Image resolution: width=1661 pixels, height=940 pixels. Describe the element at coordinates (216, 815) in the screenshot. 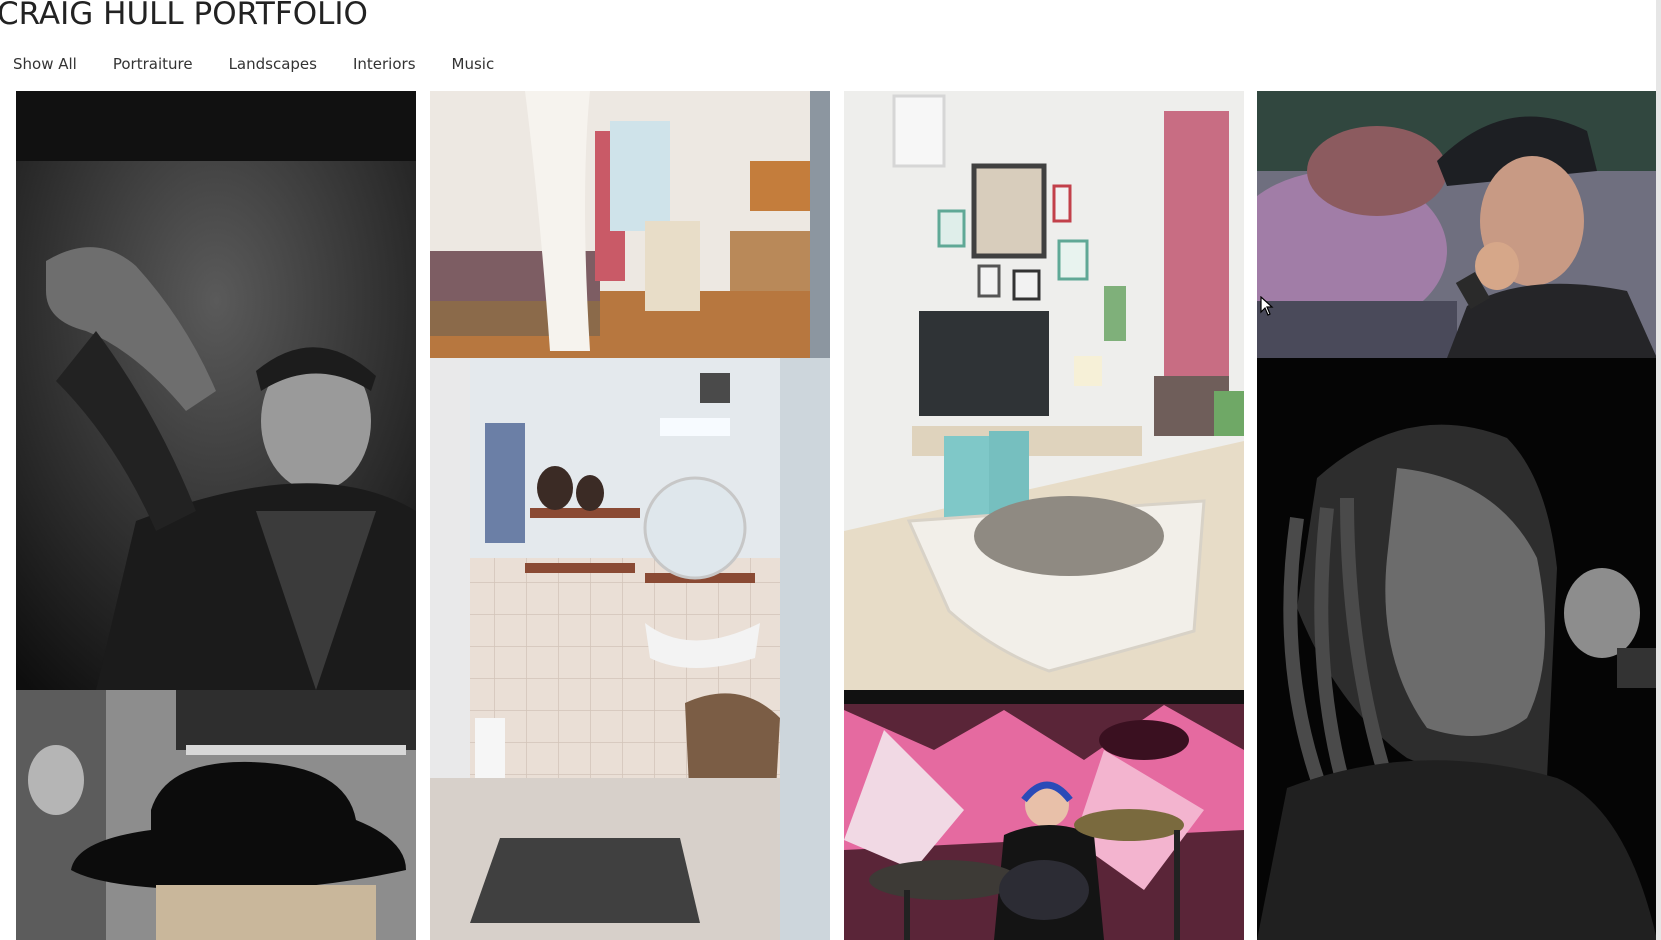

I see `photo-person-black-hat` at that location.